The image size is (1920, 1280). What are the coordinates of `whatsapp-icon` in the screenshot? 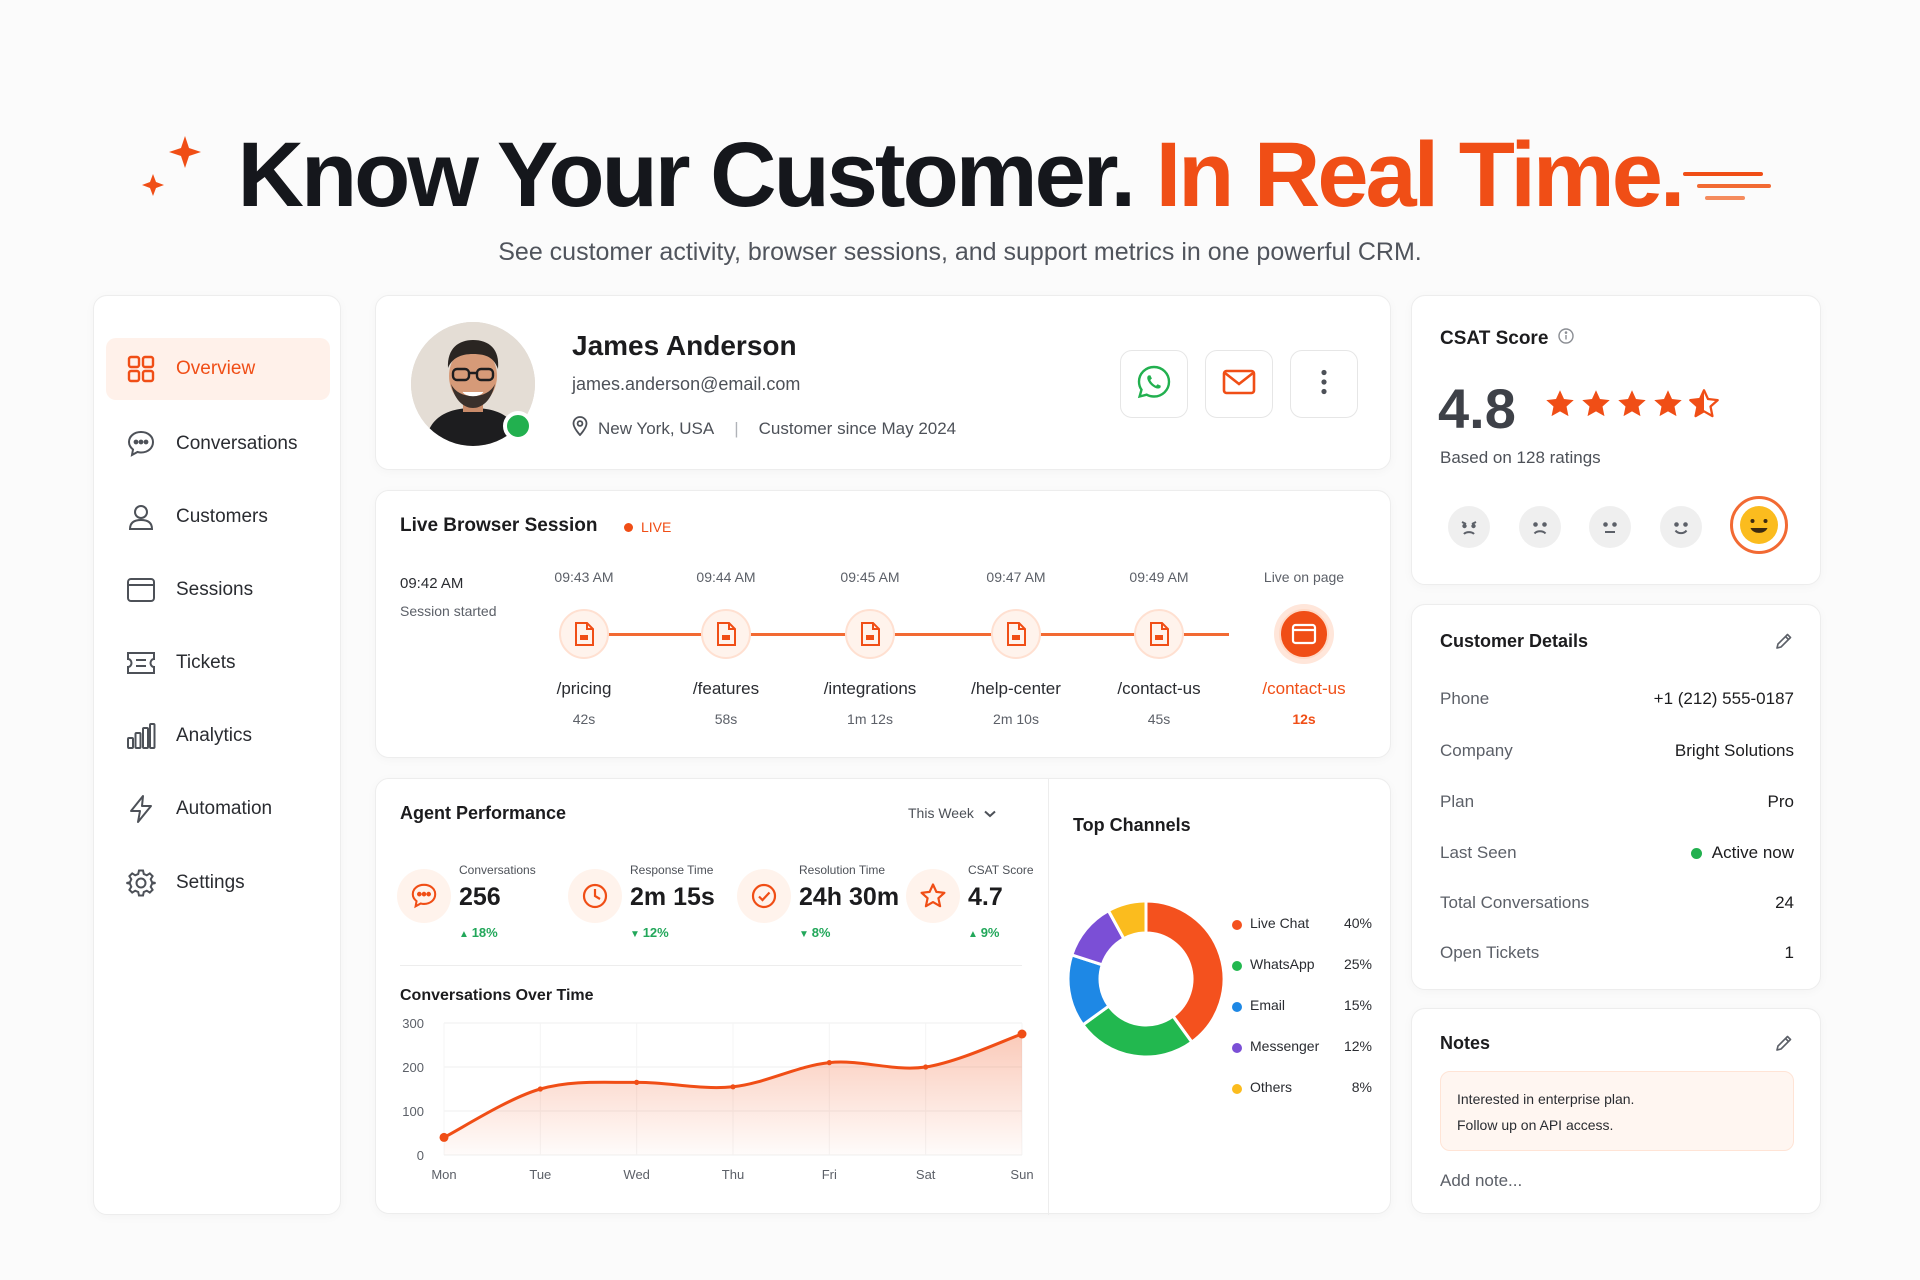 It's located at (1154, 384).